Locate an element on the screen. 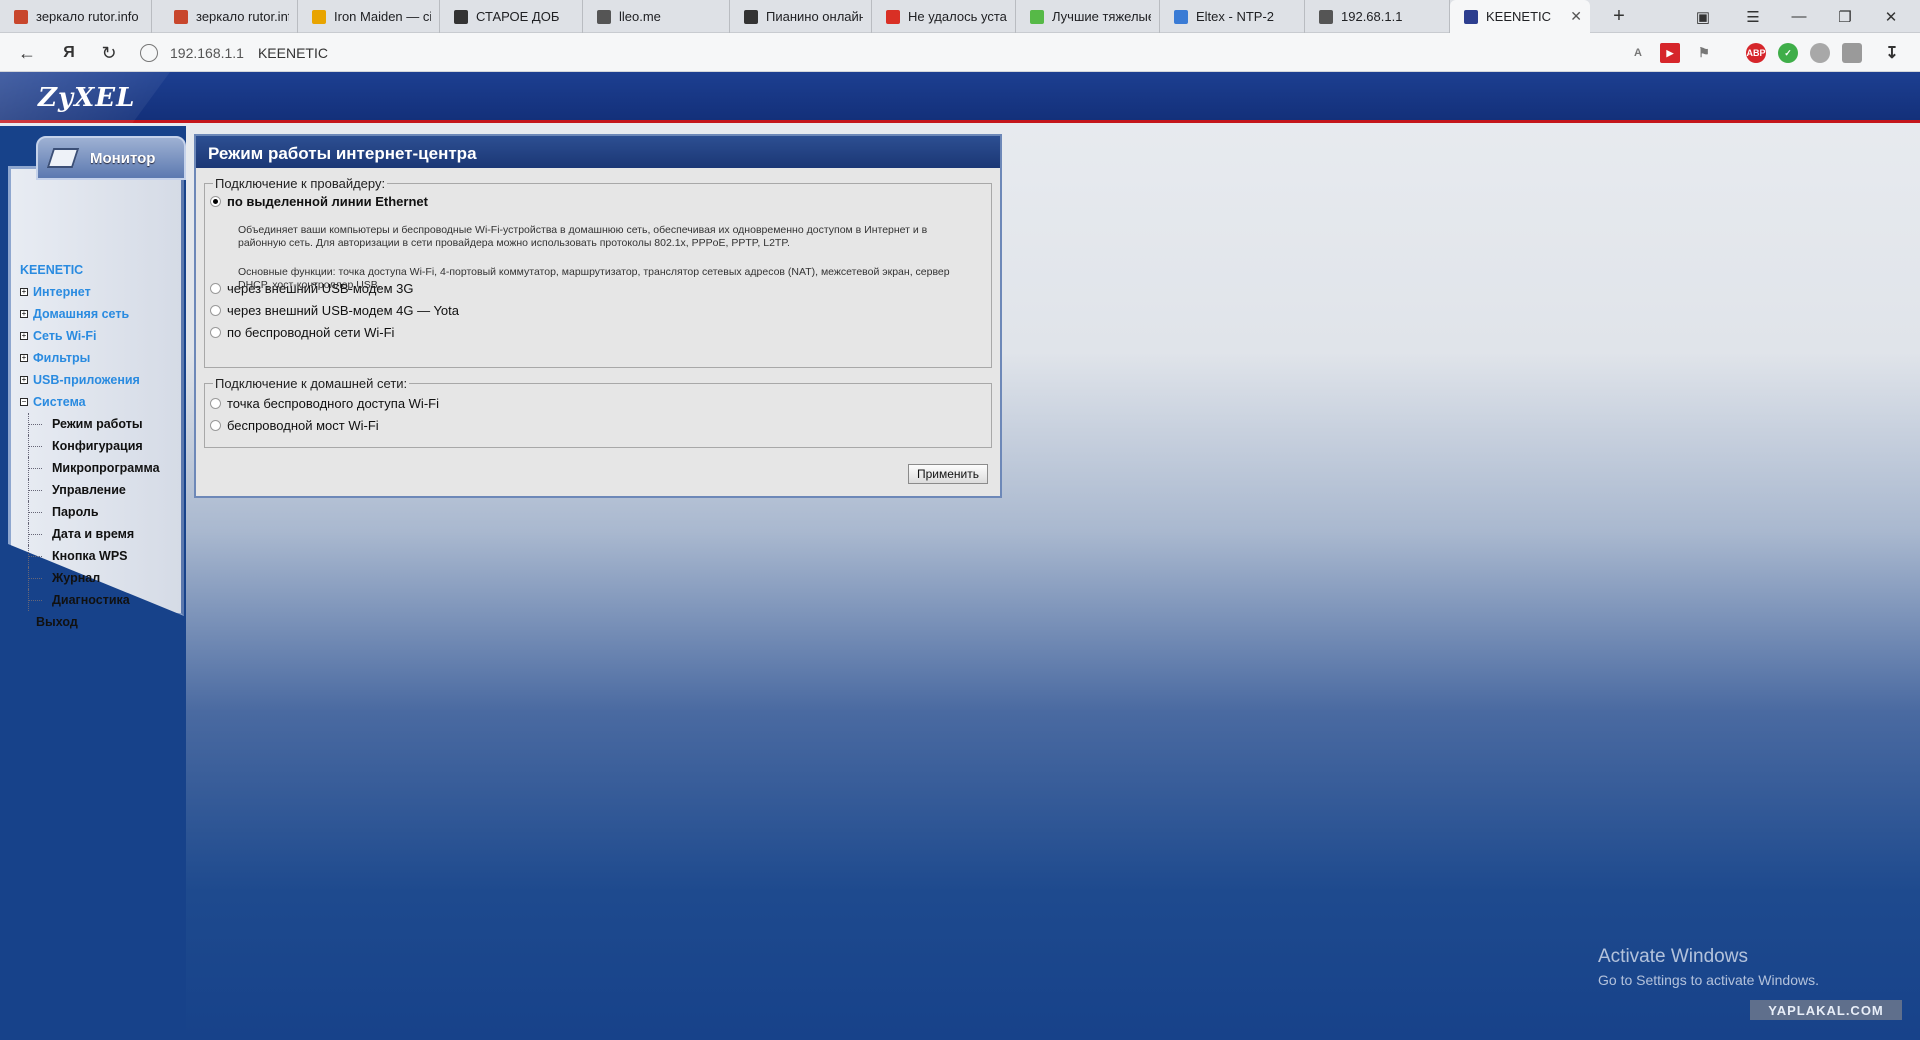 The height and width of the screenshot is (1040, 1920). adblock-icon: ABP is located at coordinates (1756, 53).